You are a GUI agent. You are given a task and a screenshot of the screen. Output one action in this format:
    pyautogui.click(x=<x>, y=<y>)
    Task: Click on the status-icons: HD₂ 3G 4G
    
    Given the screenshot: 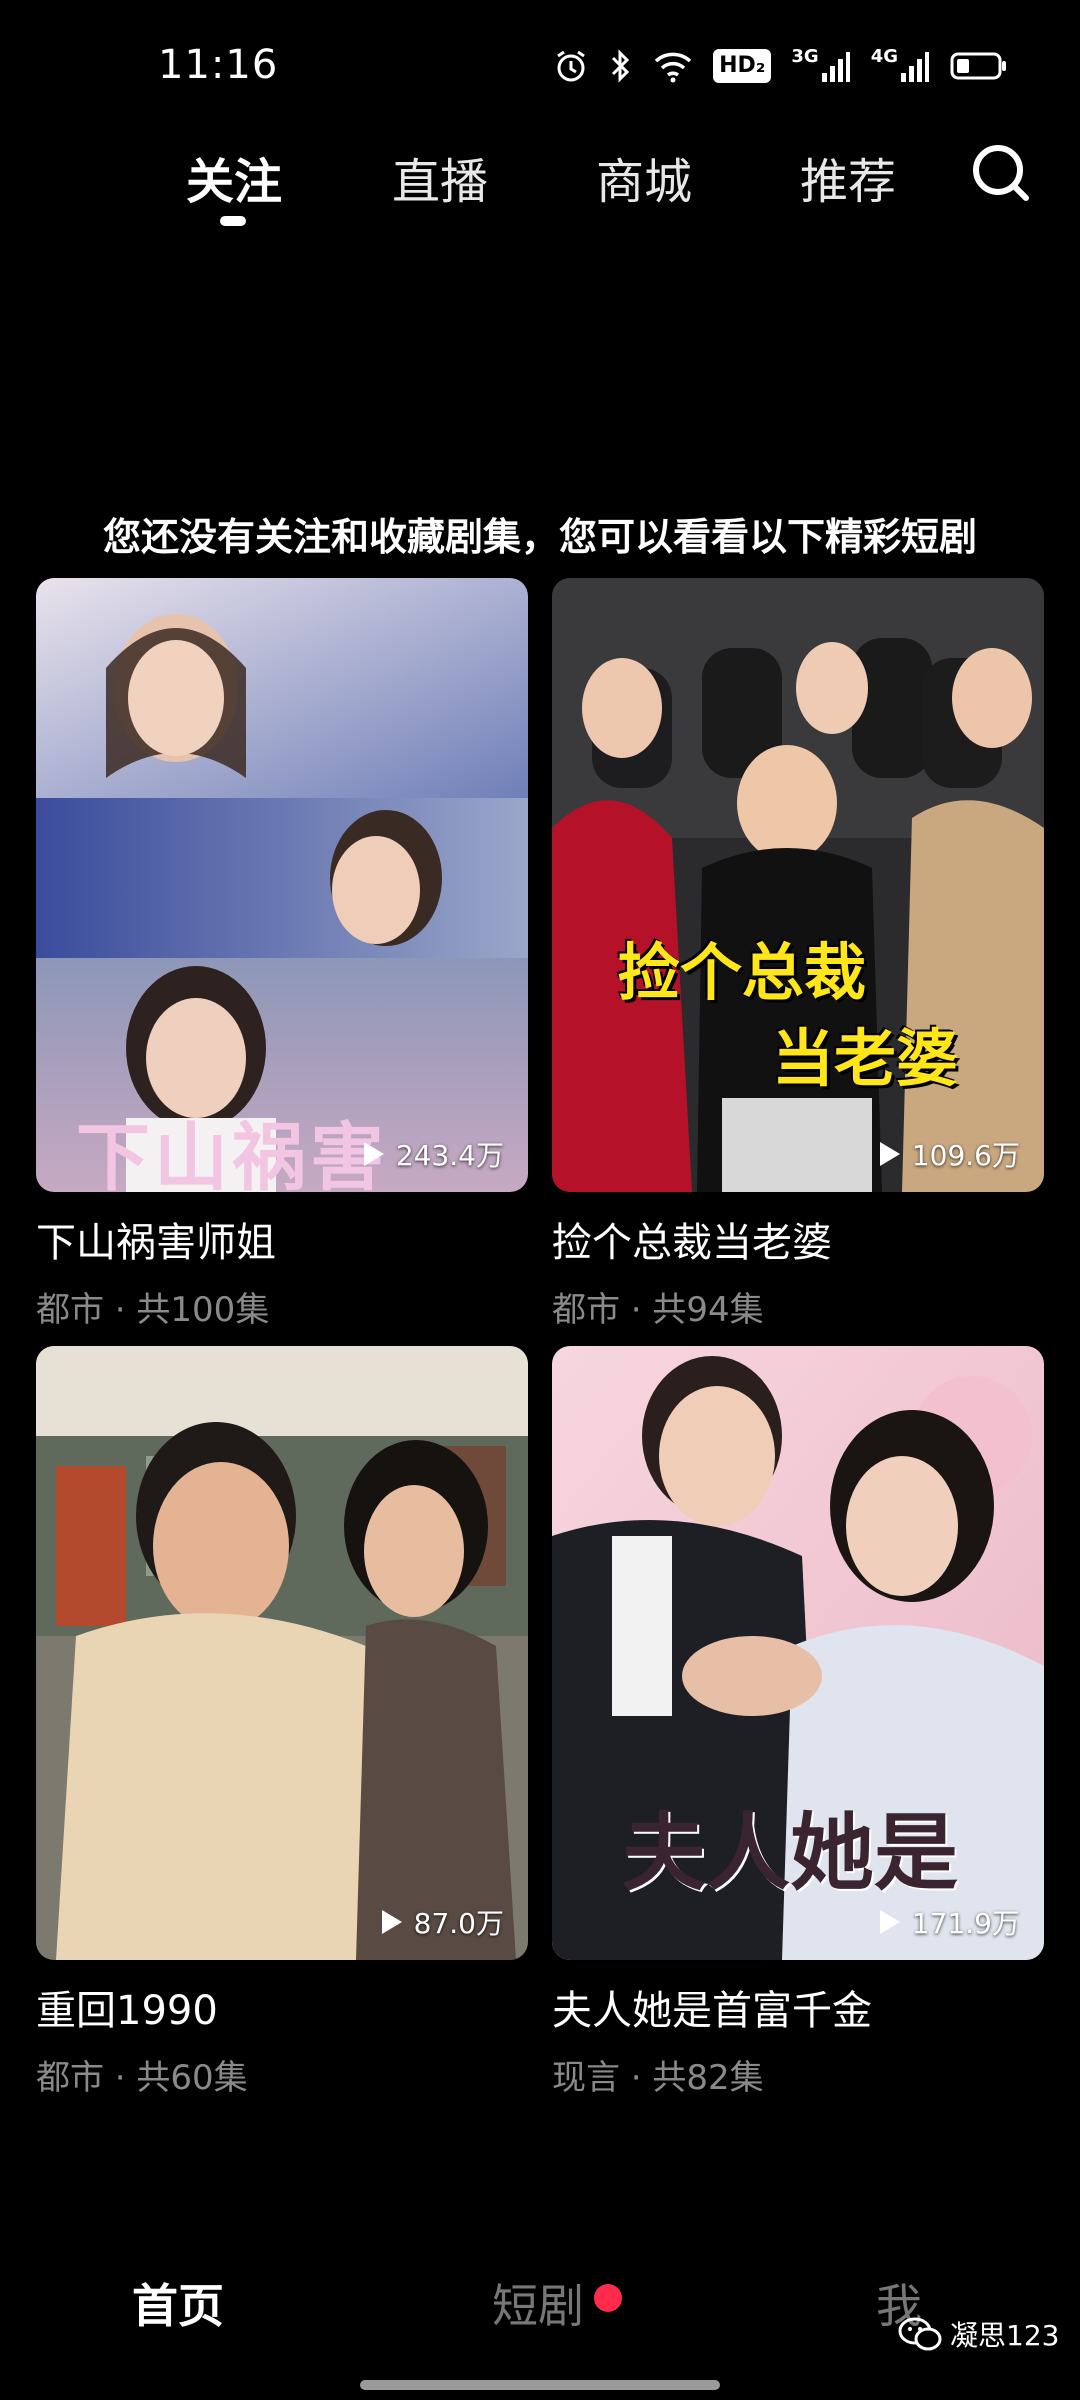 What is the action you would take?
    pyautogui.click(x=780, y=66)
    